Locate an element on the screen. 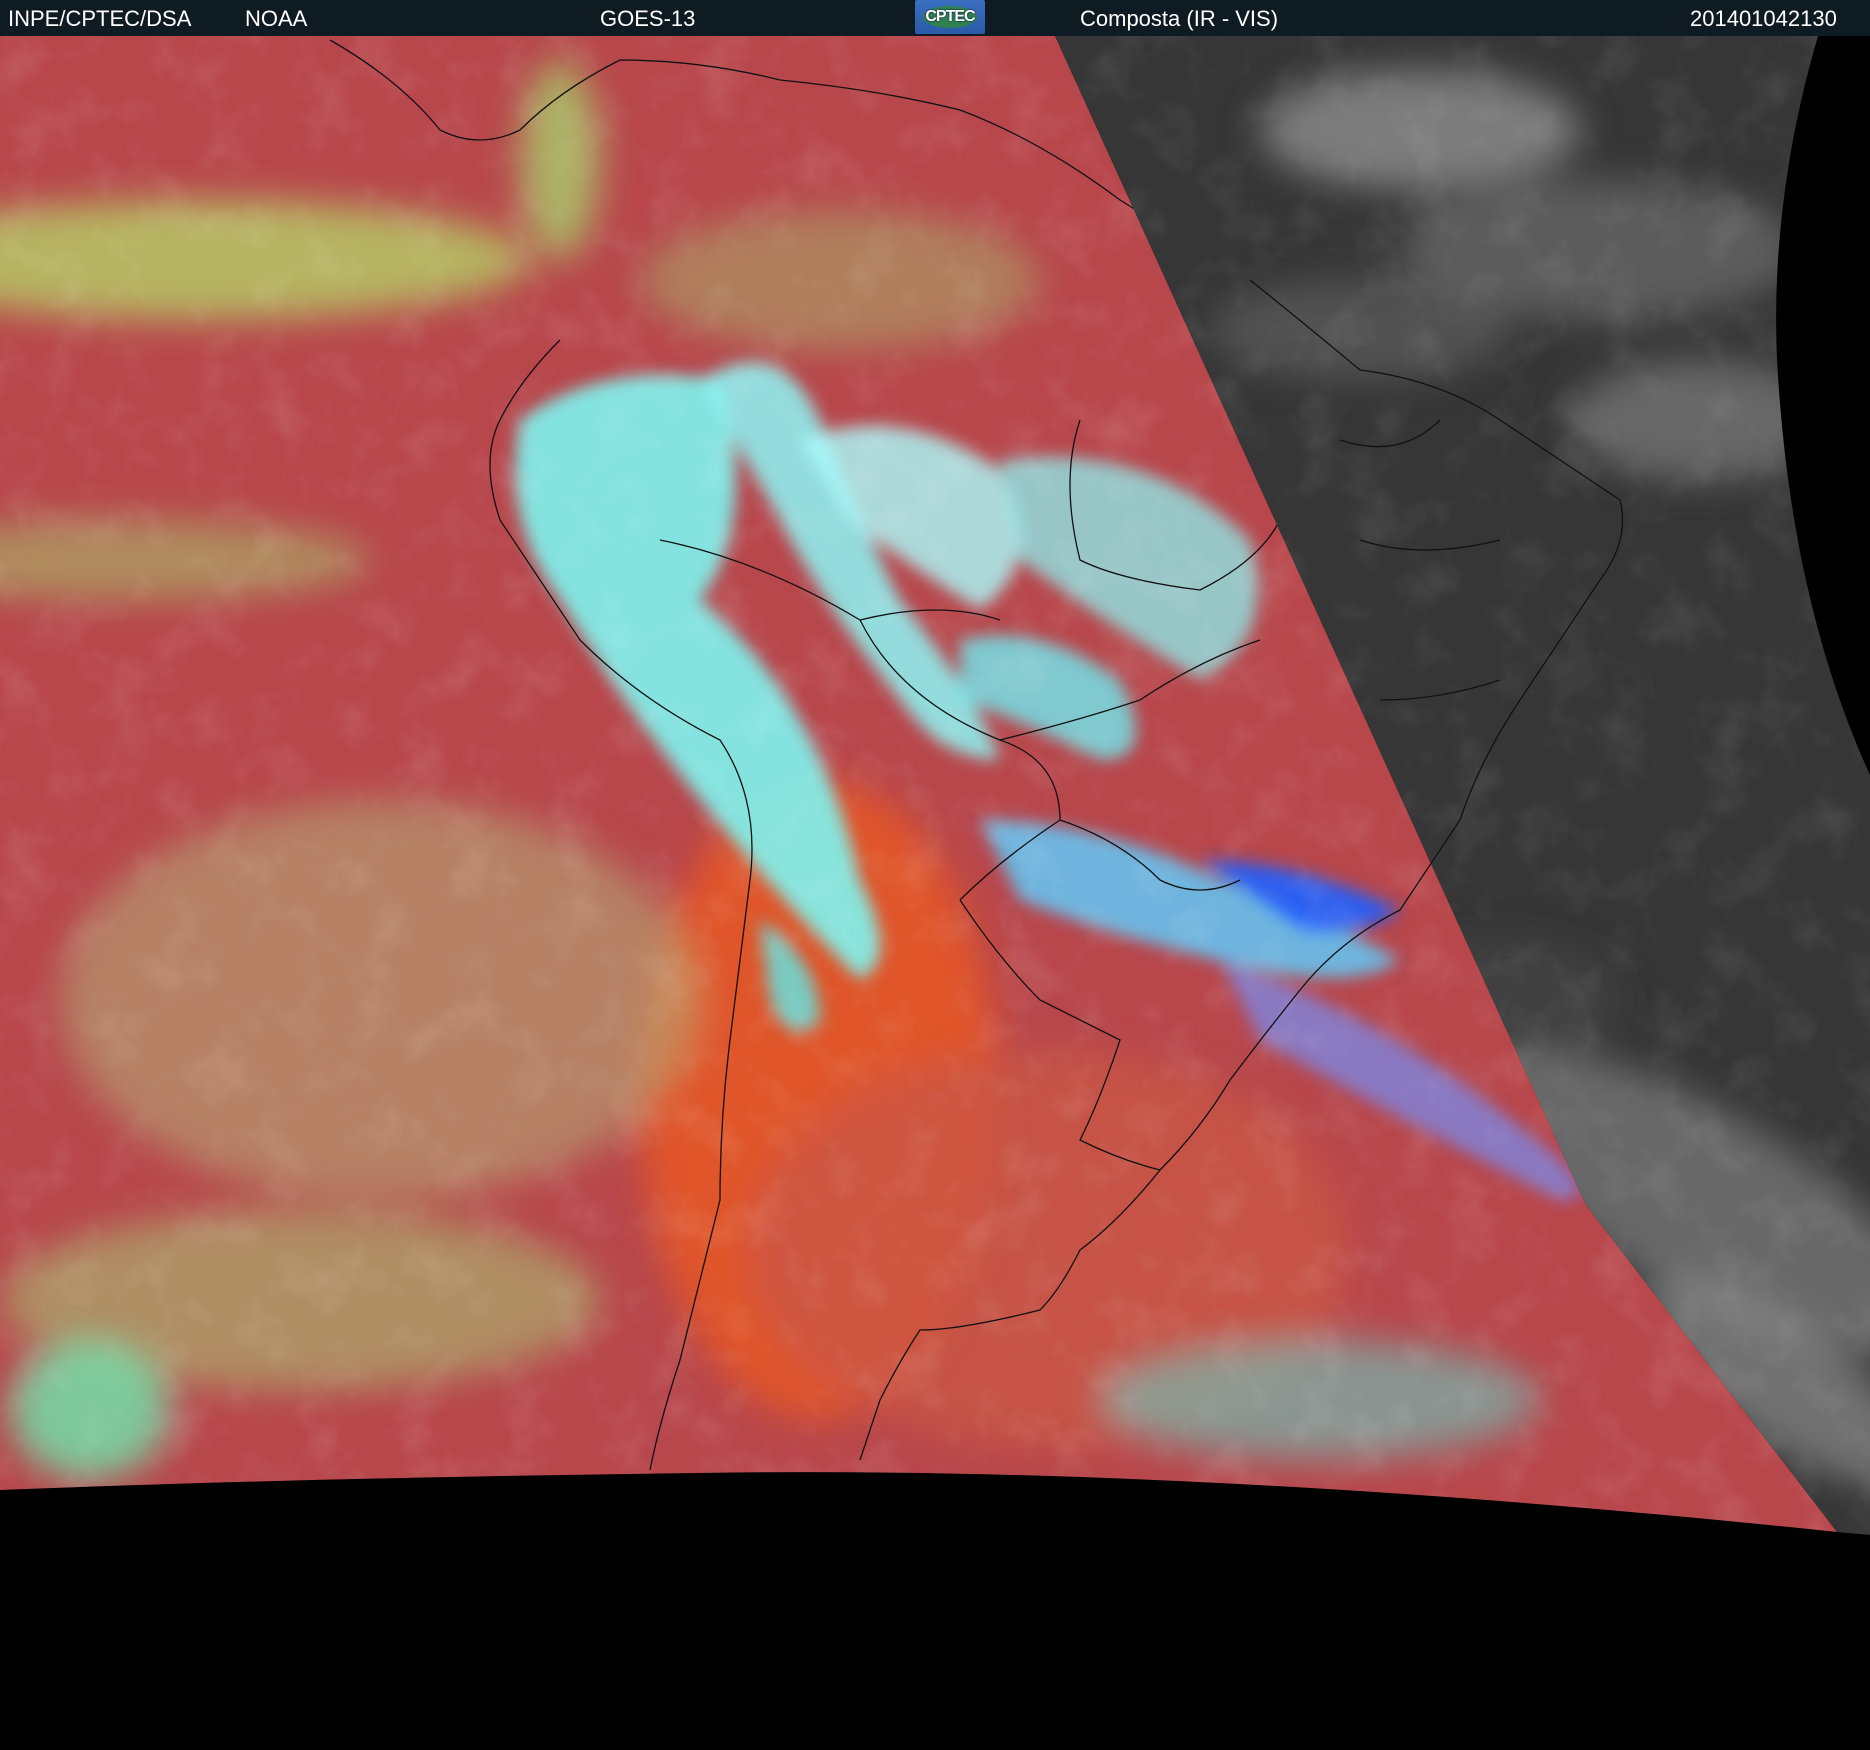 This screenshot has width=1870, height=1750. institution-label: INPE/CPTEC/DSA is located at coordinates (100, 18).